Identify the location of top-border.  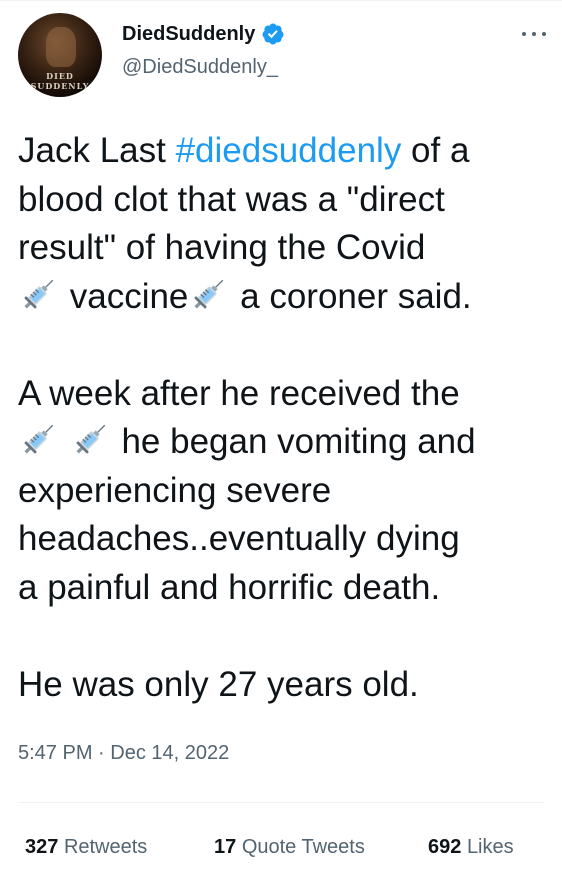
(281, 0).